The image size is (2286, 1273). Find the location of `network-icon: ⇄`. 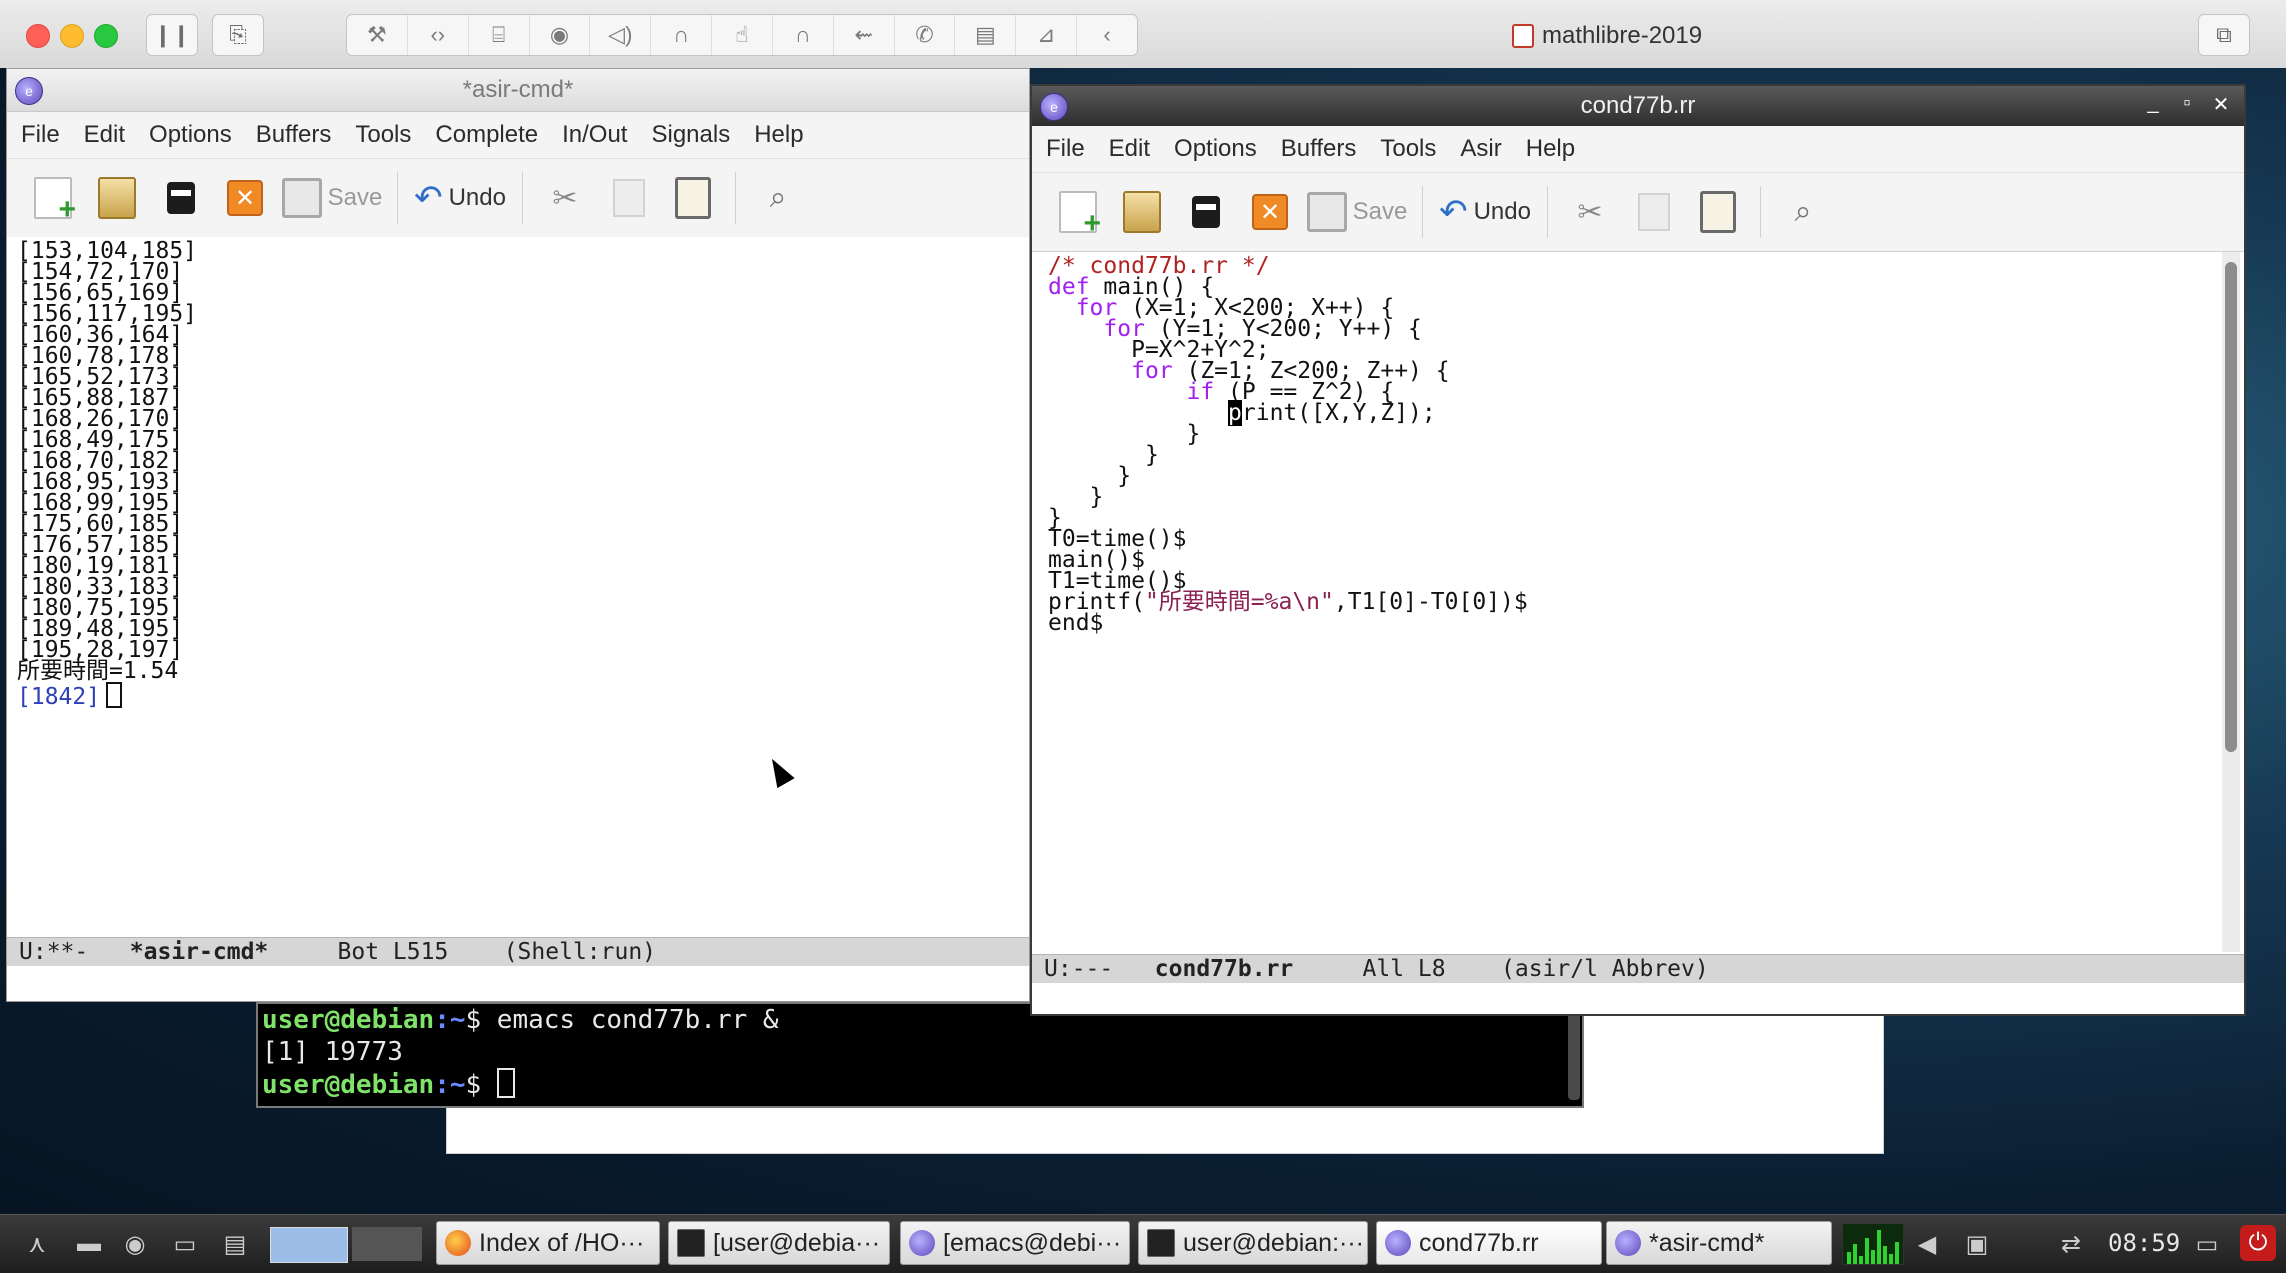

network-icon: ⇄ is located at coordinates (2071, 1244).